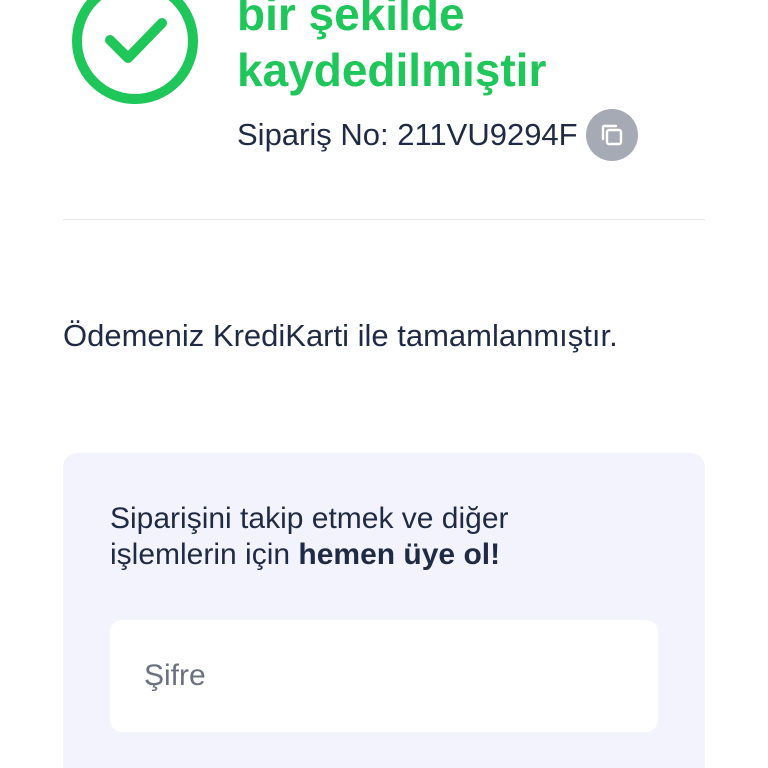 The height and width of the screenshot is (768, 768). I want to click on copy-order-number-button, so click(611, 135).